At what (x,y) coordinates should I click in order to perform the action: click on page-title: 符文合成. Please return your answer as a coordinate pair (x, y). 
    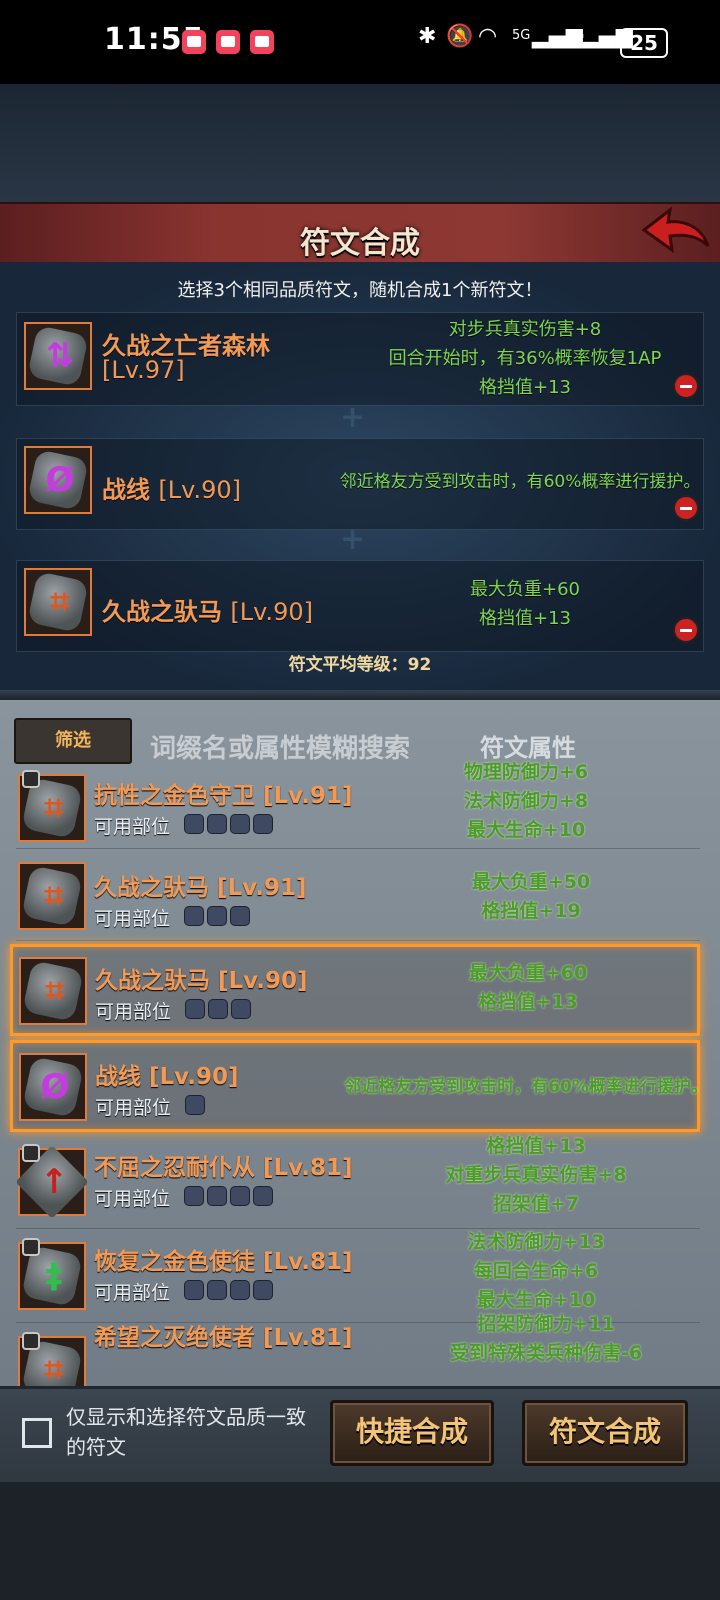
    Looking at the image, I should click on (360, 243).